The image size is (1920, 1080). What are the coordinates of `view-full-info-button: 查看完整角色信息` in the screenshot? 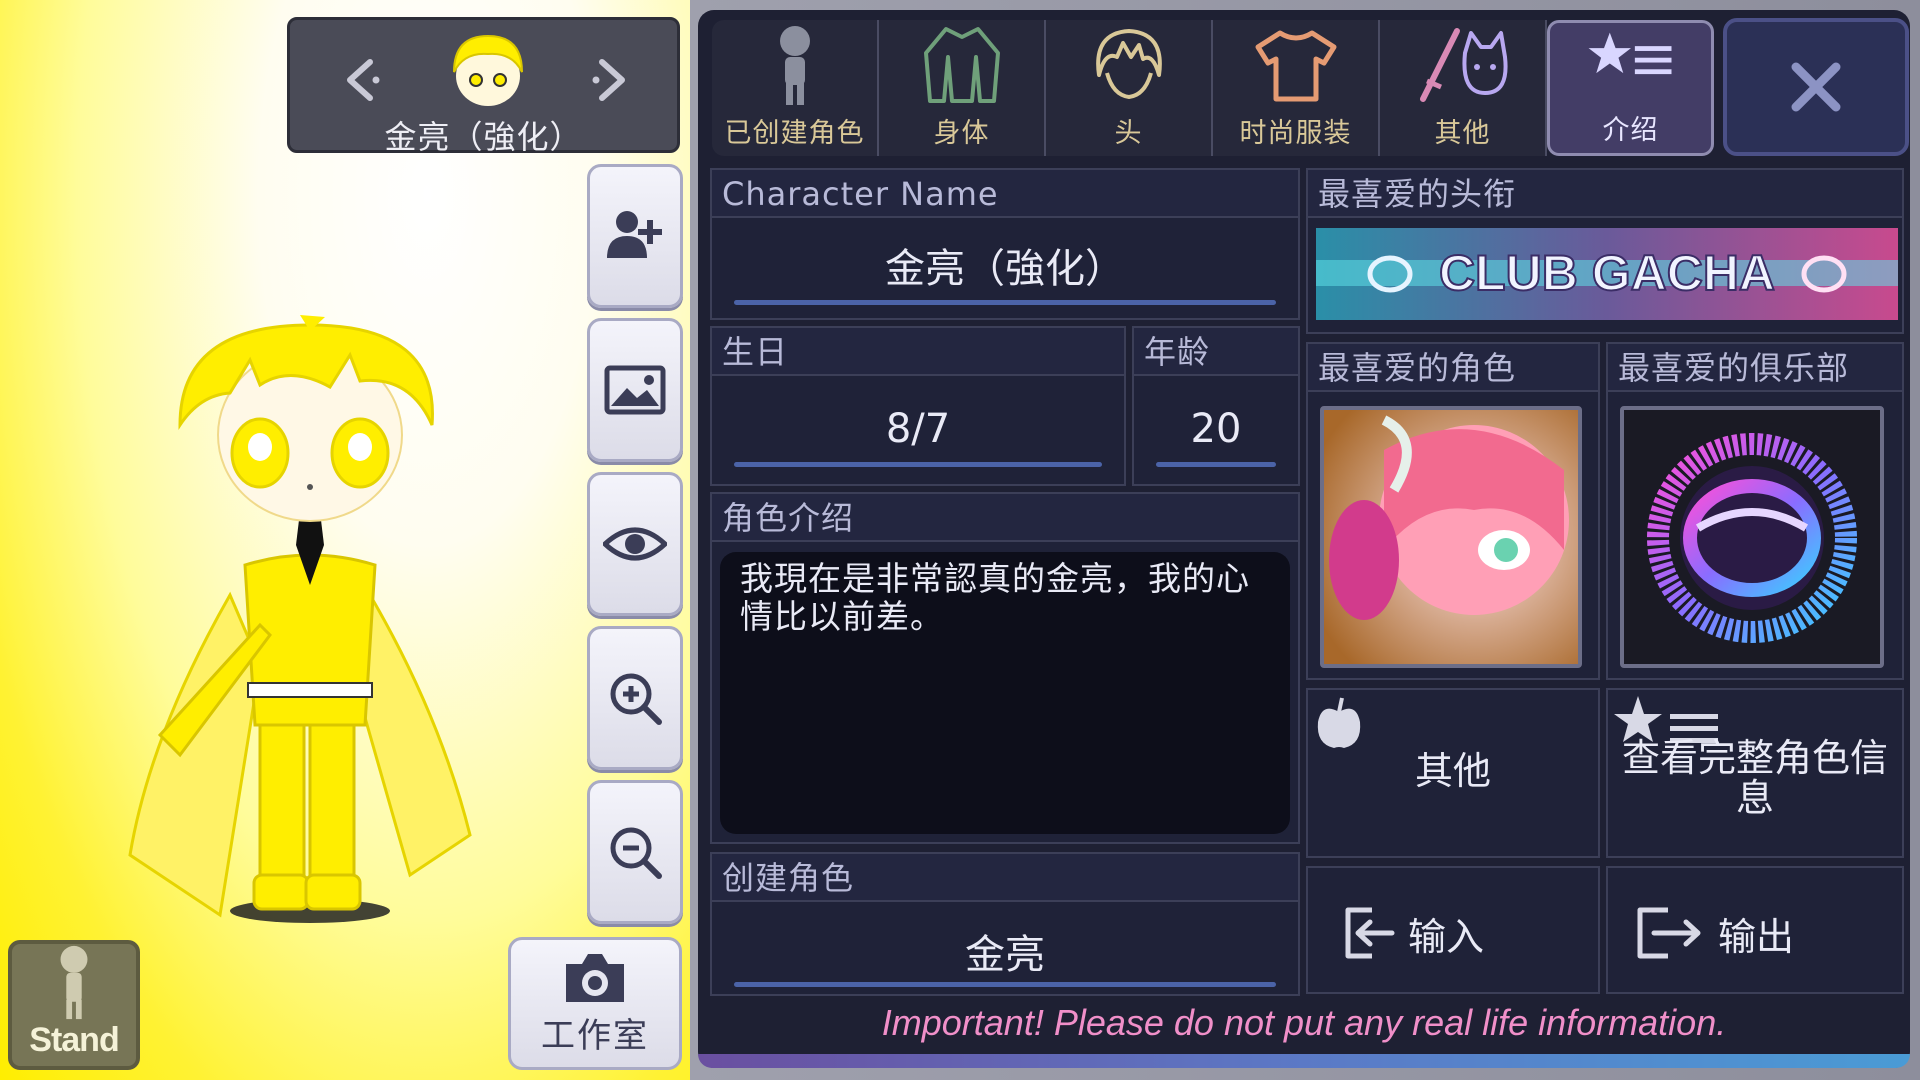 It's located at (1755, 773).